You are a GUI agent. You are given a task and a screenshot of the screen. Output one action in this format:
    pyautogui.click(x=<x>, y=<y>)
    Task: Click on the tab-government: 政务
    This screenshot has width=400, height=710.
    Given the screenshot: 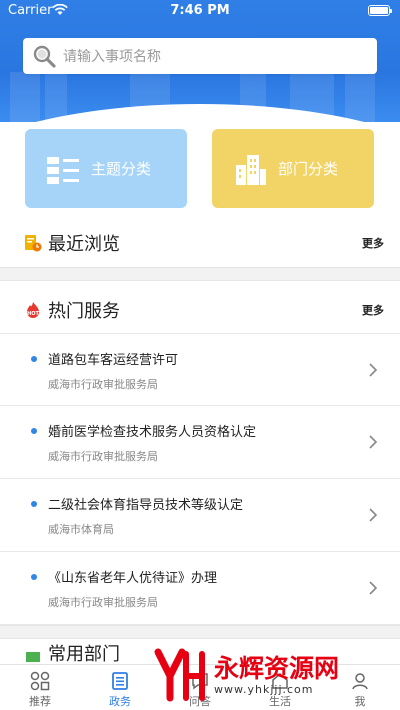 What is the action you would take?
    pyautogui.click(x=120, y=687)
    